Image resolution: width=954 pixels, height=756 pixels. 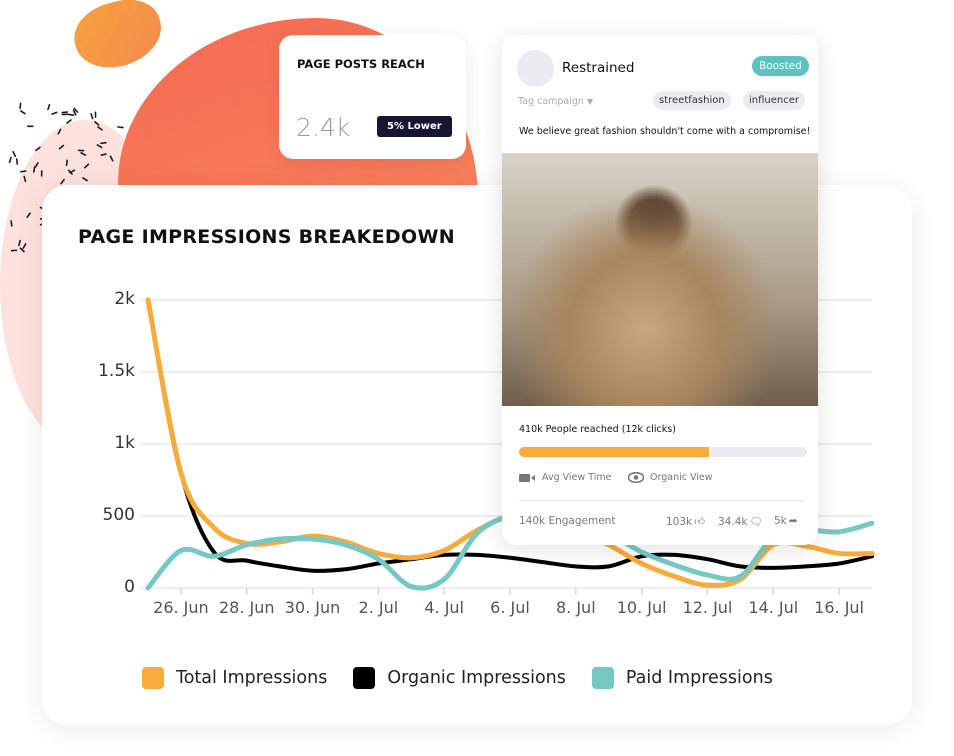 I want to click on video-camera-icon, so click(x=527, y=477).